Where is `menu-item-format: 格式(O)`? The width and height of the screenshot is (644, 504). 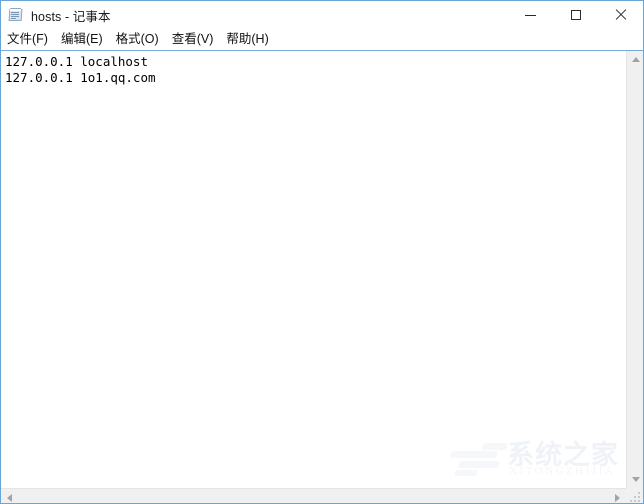 menu-item-format: 格式(O) is located at coordinates (137, 39).